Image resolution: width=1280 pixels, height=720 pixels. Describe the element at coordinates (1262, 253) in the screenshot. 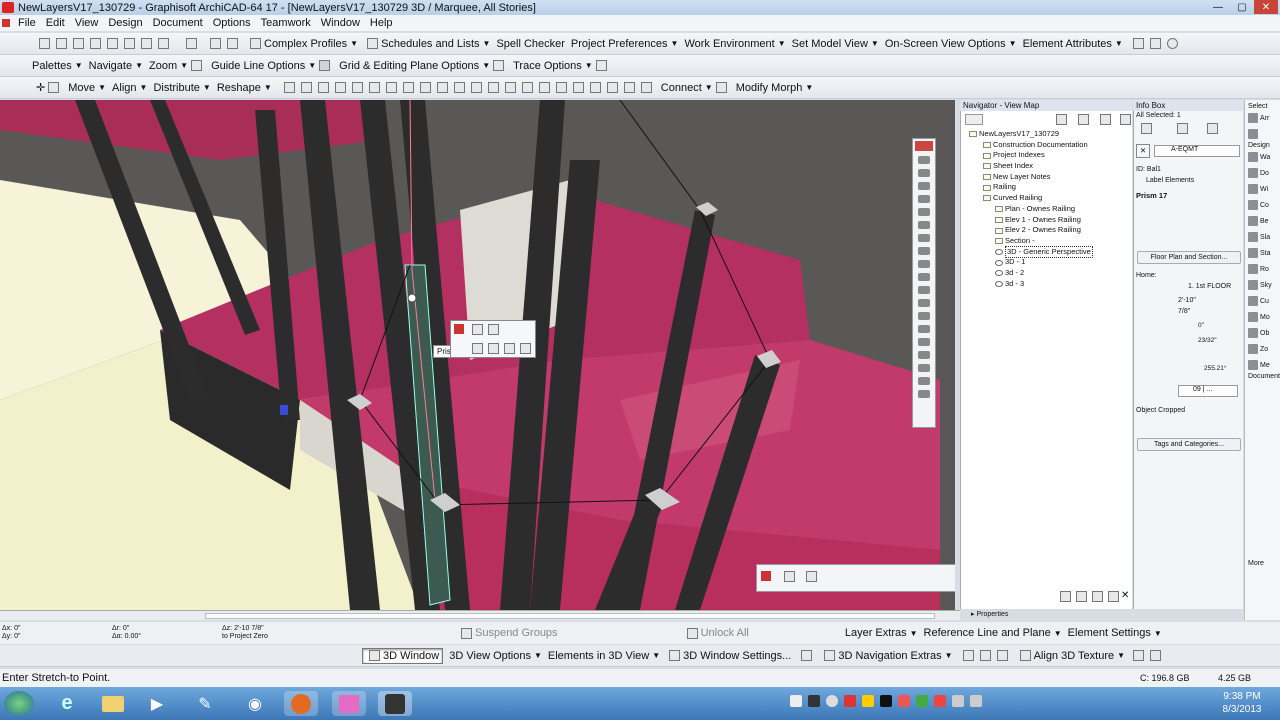

I see `tool-stair: Sta` at that location.